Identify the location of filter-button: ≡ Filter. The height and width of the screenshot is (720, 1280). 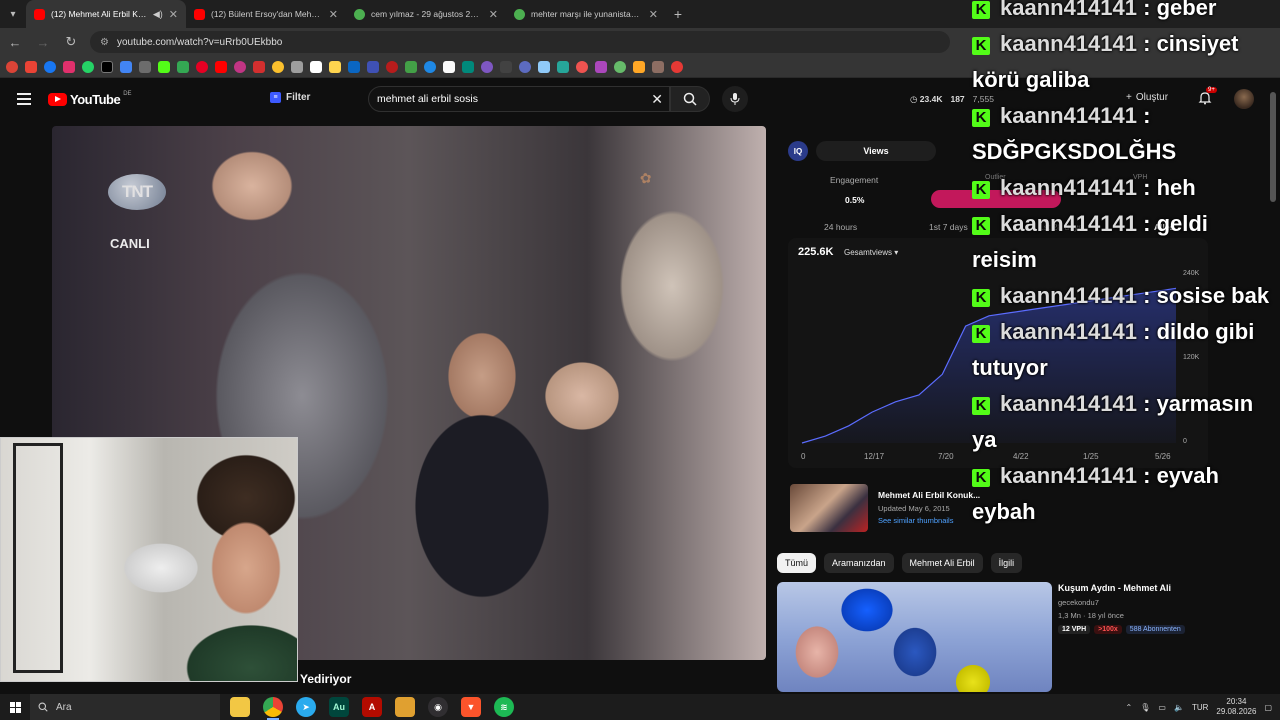
(290, 97).